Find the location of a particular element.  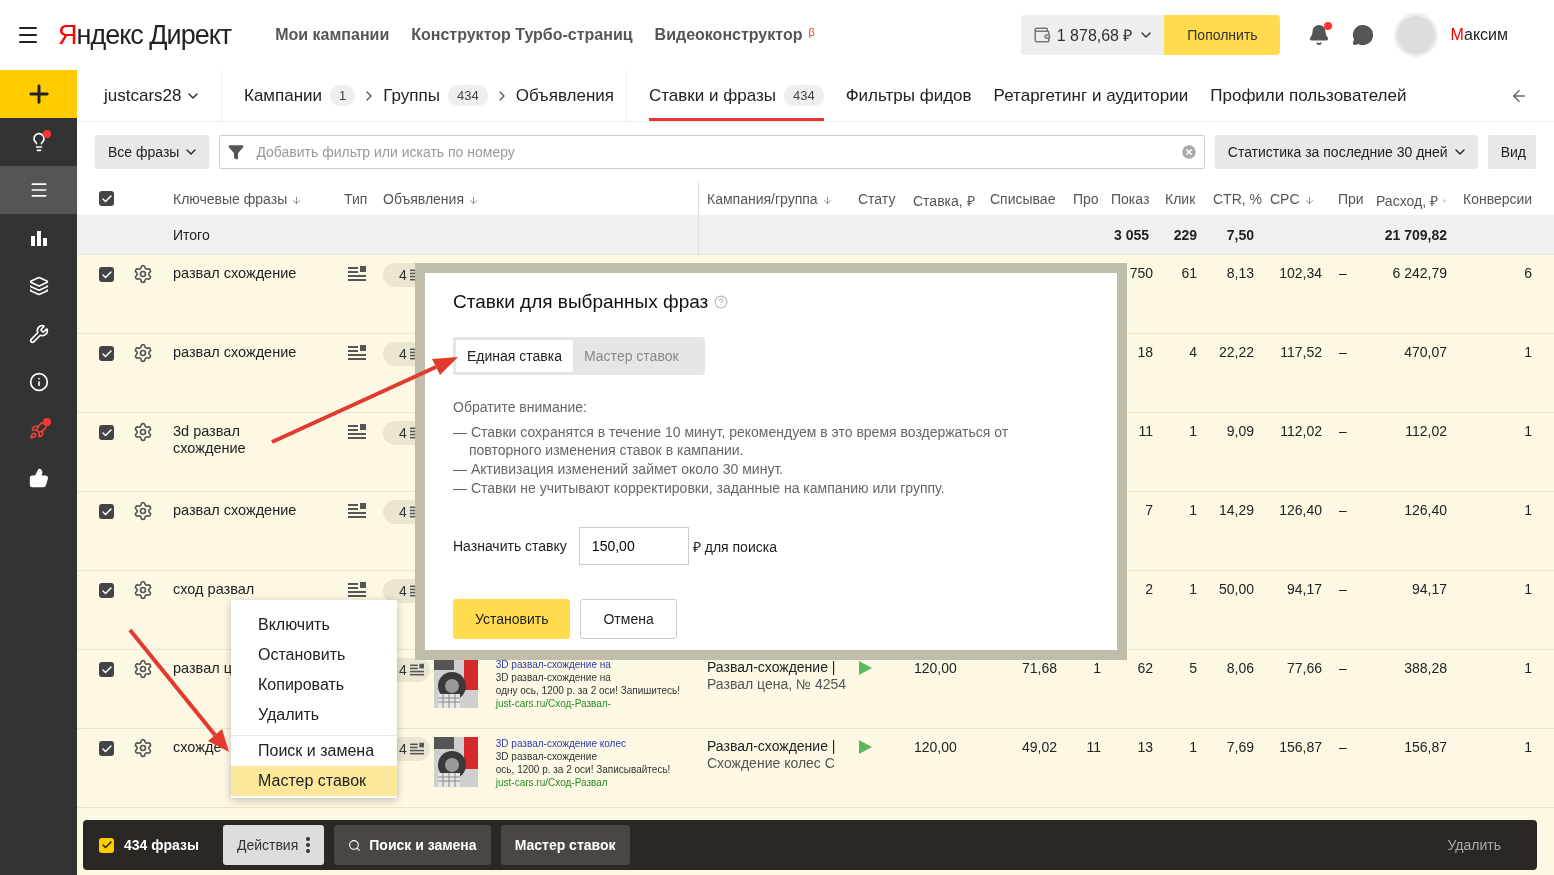

column-header: Ставка, ₽ is located at coordinates (944, 200).